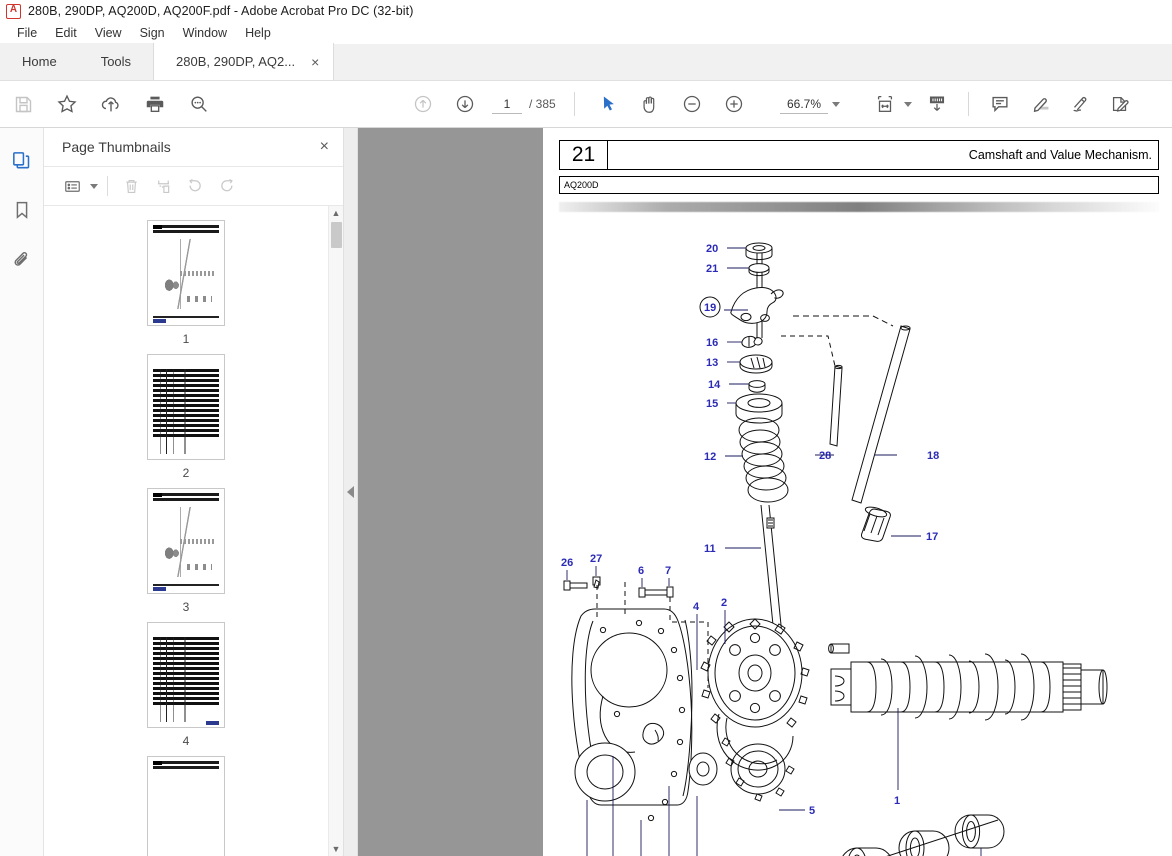  What do you see at coordinates (159, 589) in the screenshot?
I see `thumbnail-footer-logo` at bounding box center [159, 589].